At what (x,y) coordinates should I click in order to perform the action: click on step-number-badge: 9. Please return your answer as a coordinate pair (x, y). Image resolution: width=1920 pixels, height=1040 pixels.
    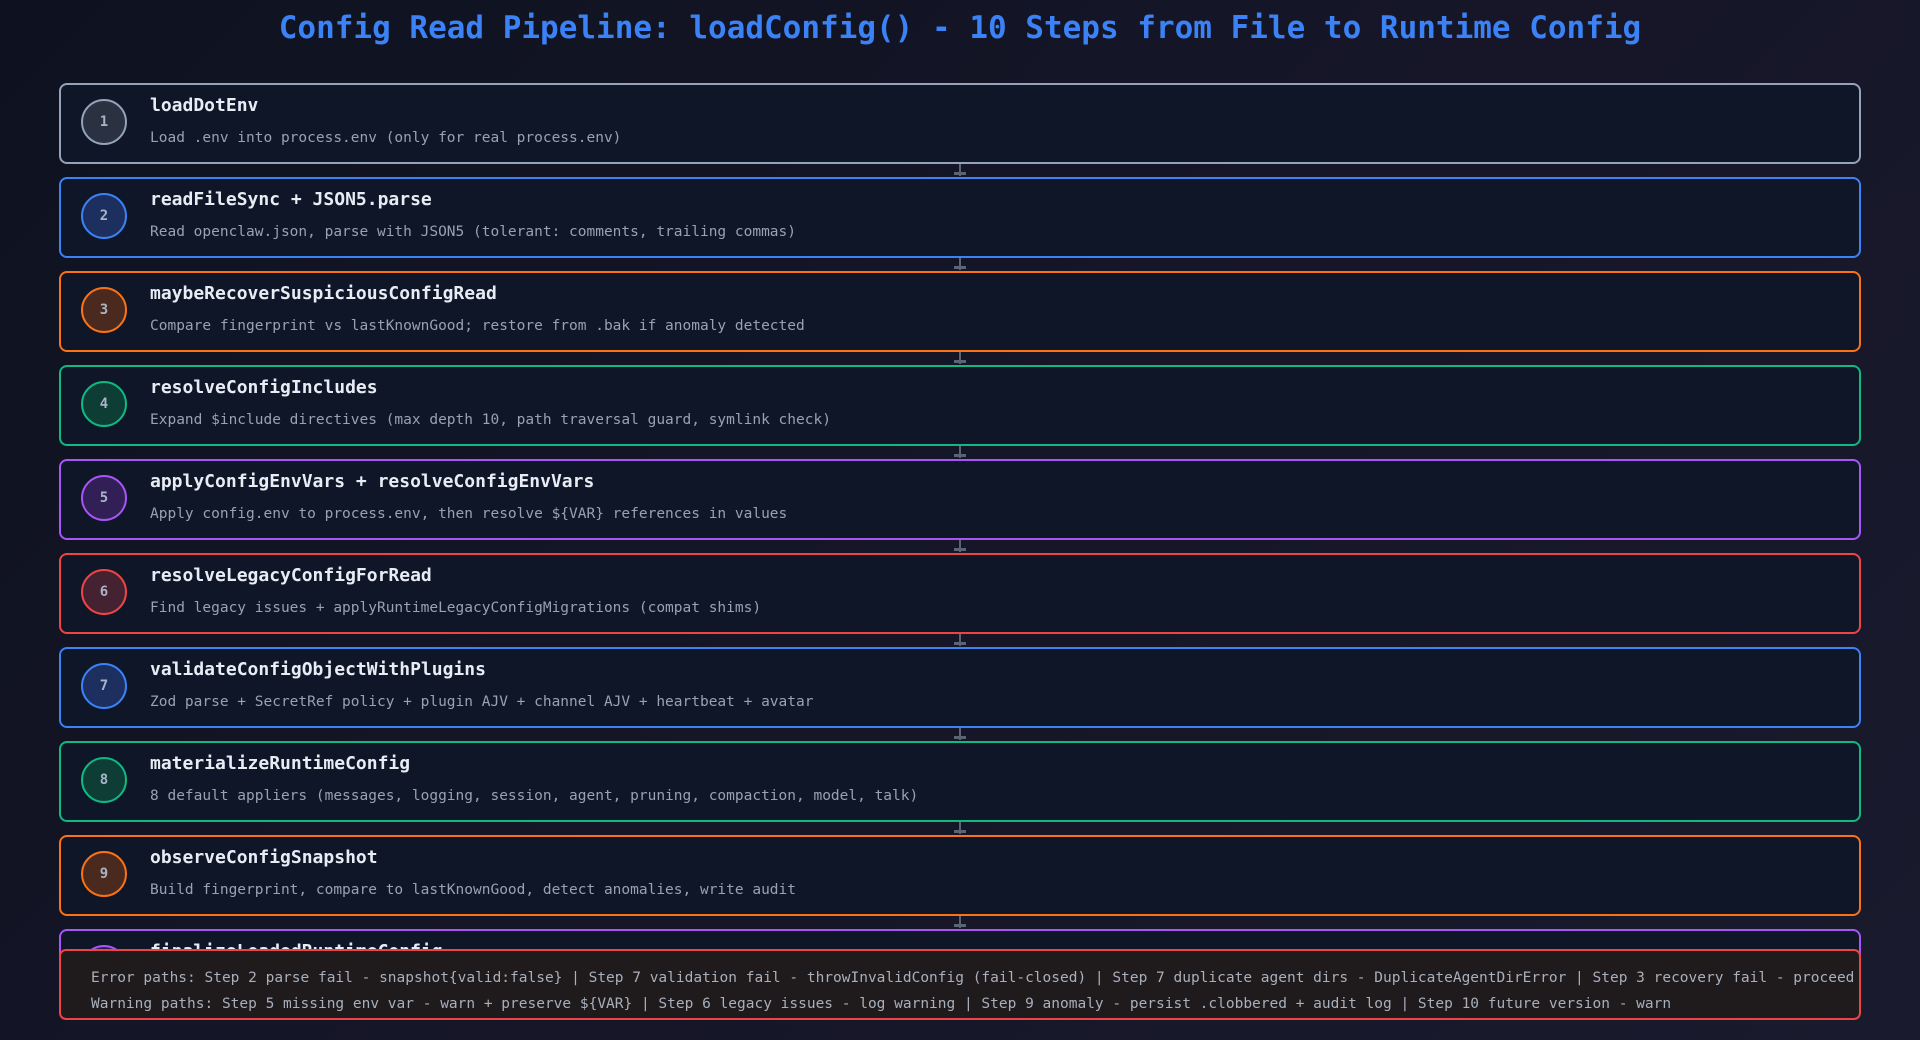
    Looking at the image, I should click on (104, 874).